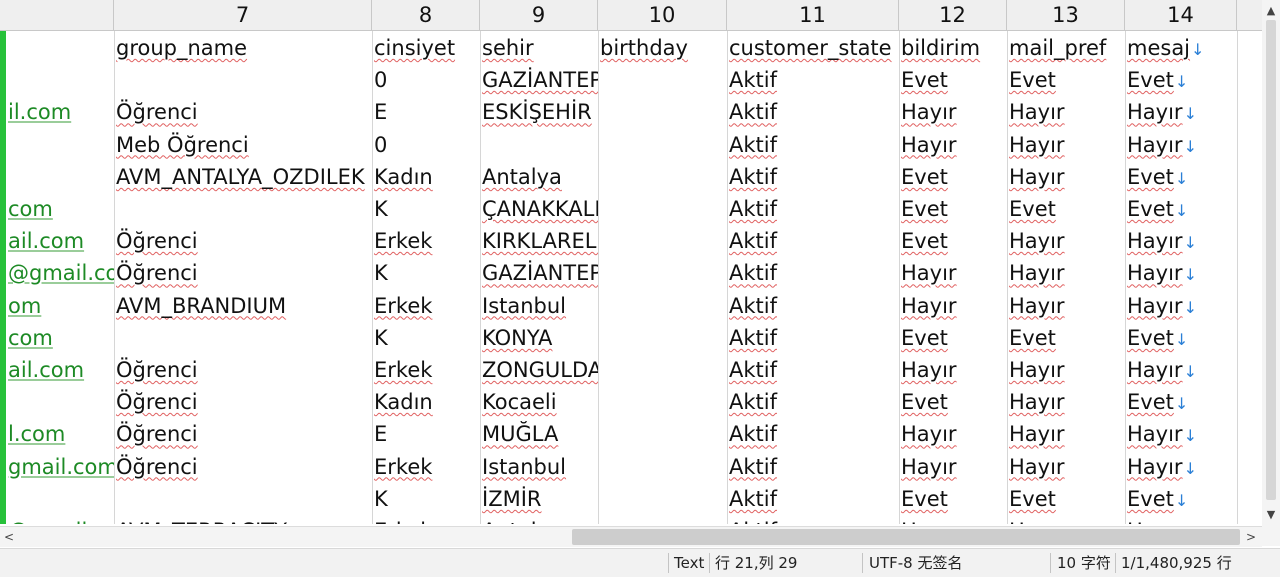  What do you see at coordinates (60, 112) in the screenshot?
I see `table-cell: il.com` at bounding box center [60, 112].